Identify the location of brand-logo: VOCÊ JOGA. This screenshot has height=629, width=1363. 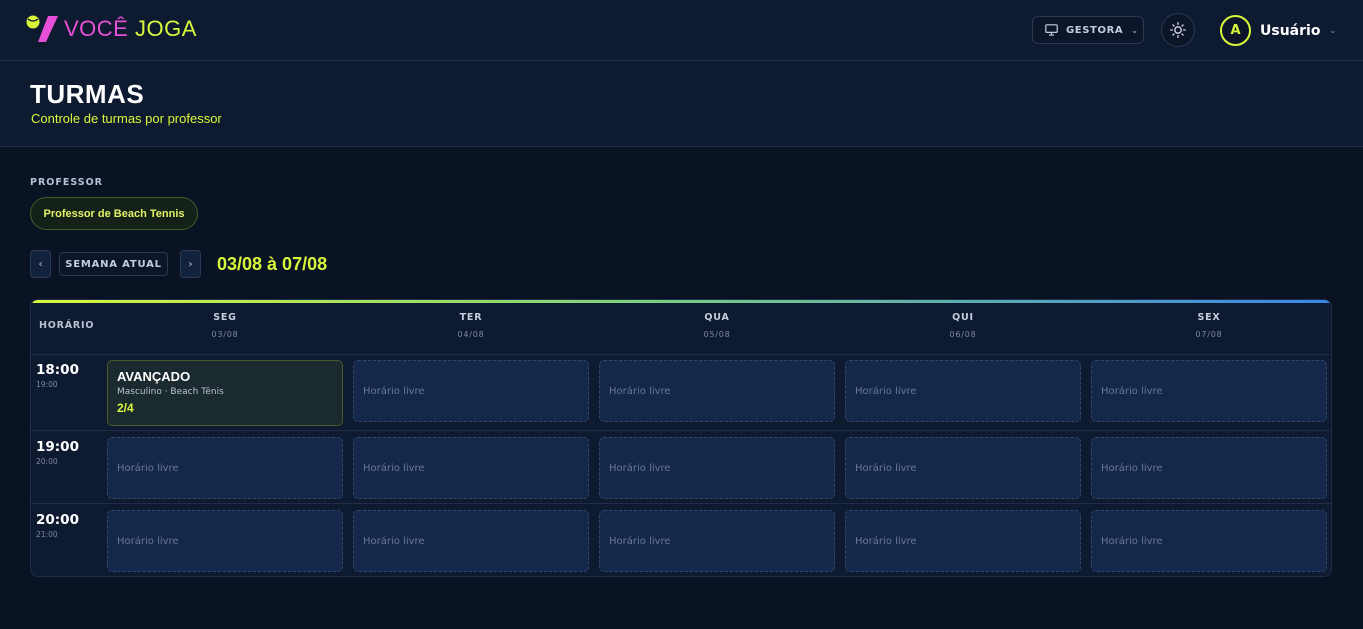
(111, 29).